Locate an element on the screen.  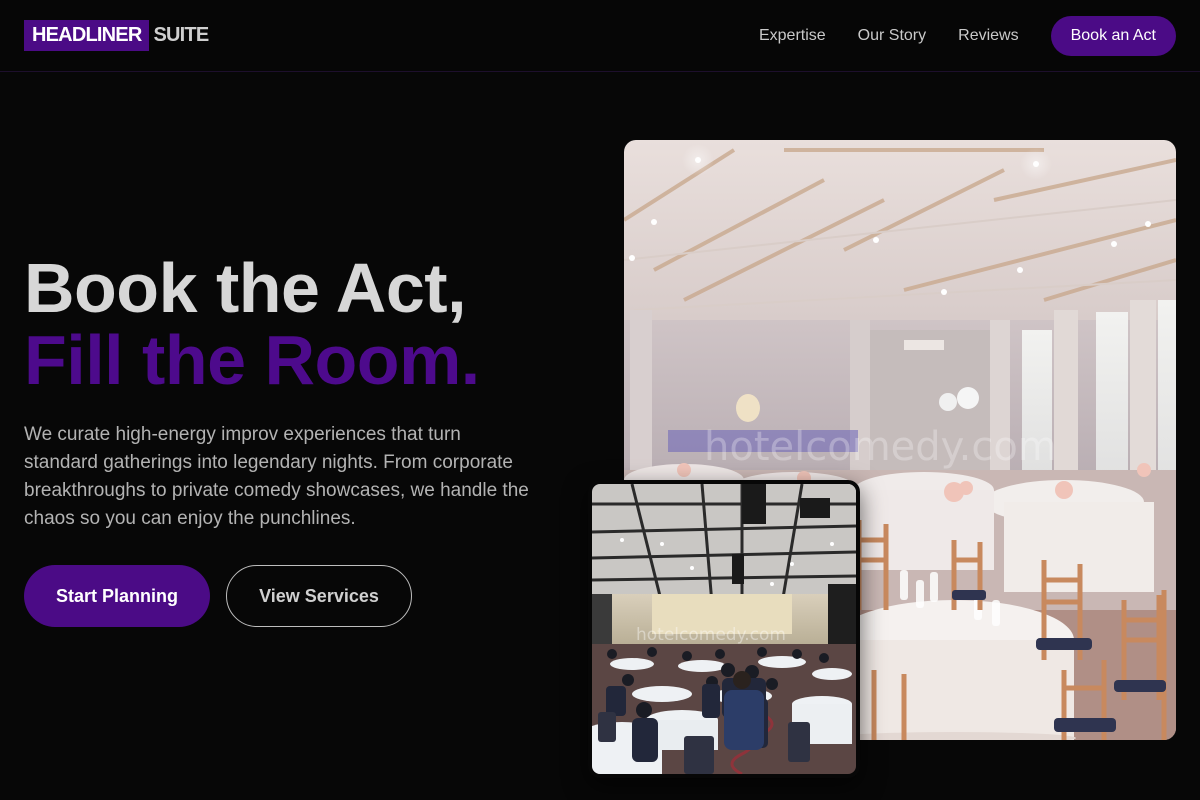
start-planning-button: Start Planning is located at coordinates (117, 596).